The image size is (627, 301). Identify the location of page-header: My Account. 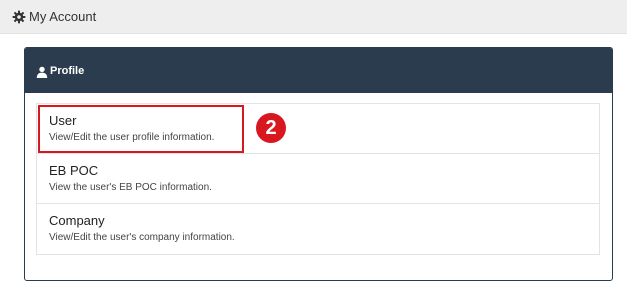
(313, 17).